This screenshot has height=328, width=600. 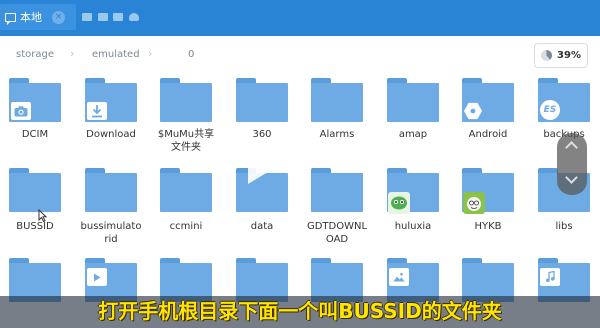 I want to click on es-logo-icon: ES, so click(x=550, y=110).